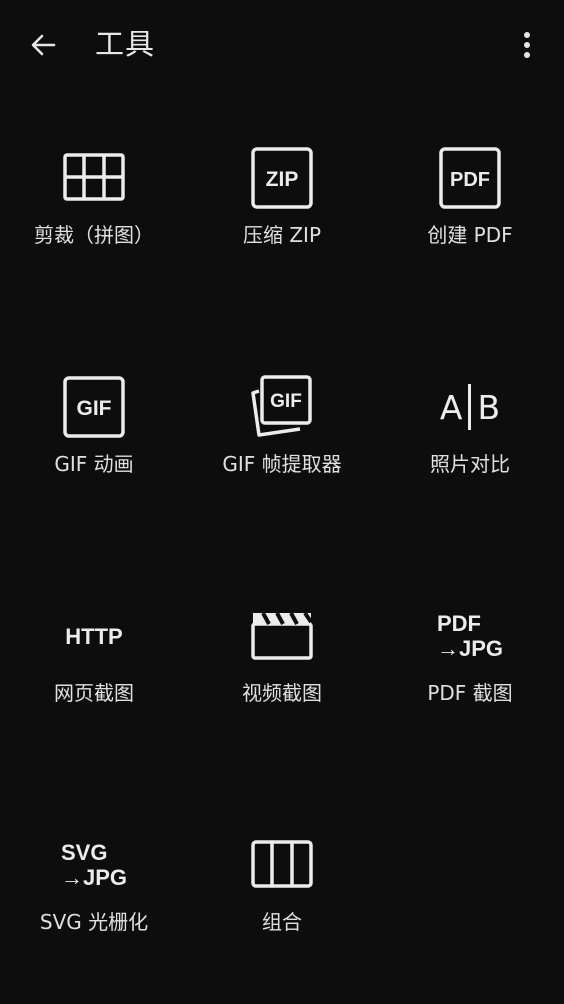  What do you see at coordinates (84, 852) in the screenshot?
I see `icon-line-1: SVG` at bounding box center [84, 852].